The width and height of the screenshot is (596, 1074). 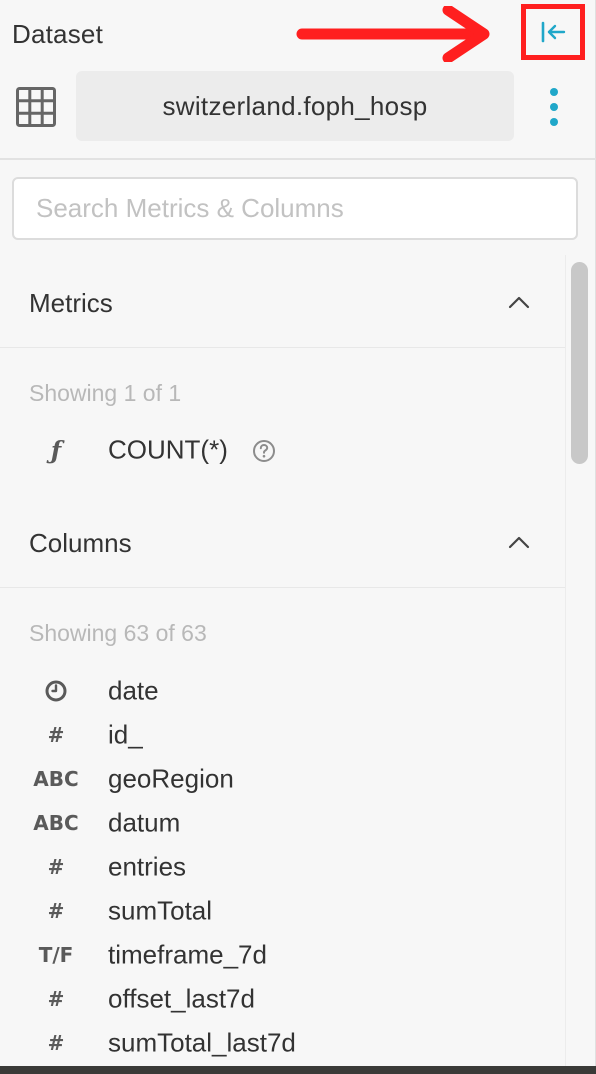 I want to click on column-item: # entries, so click(x=282, y=867).